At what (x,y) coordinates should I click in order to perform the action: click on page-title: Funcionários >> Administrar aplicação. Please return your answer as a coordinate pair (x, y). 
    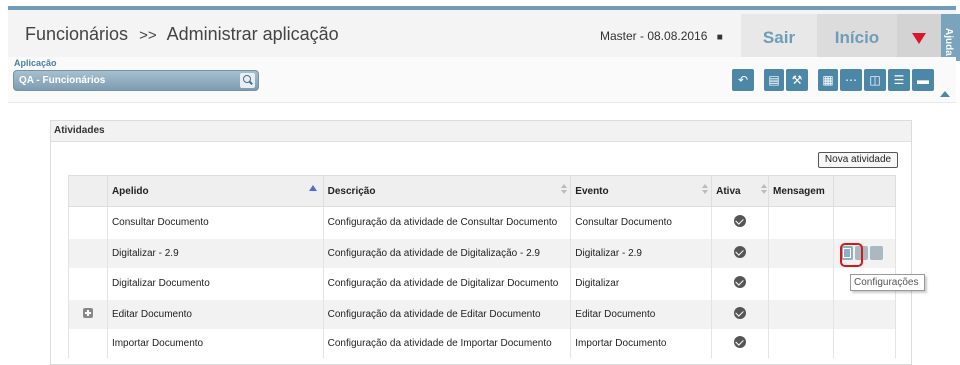
    Looking at the image, I should click on (182, 34).